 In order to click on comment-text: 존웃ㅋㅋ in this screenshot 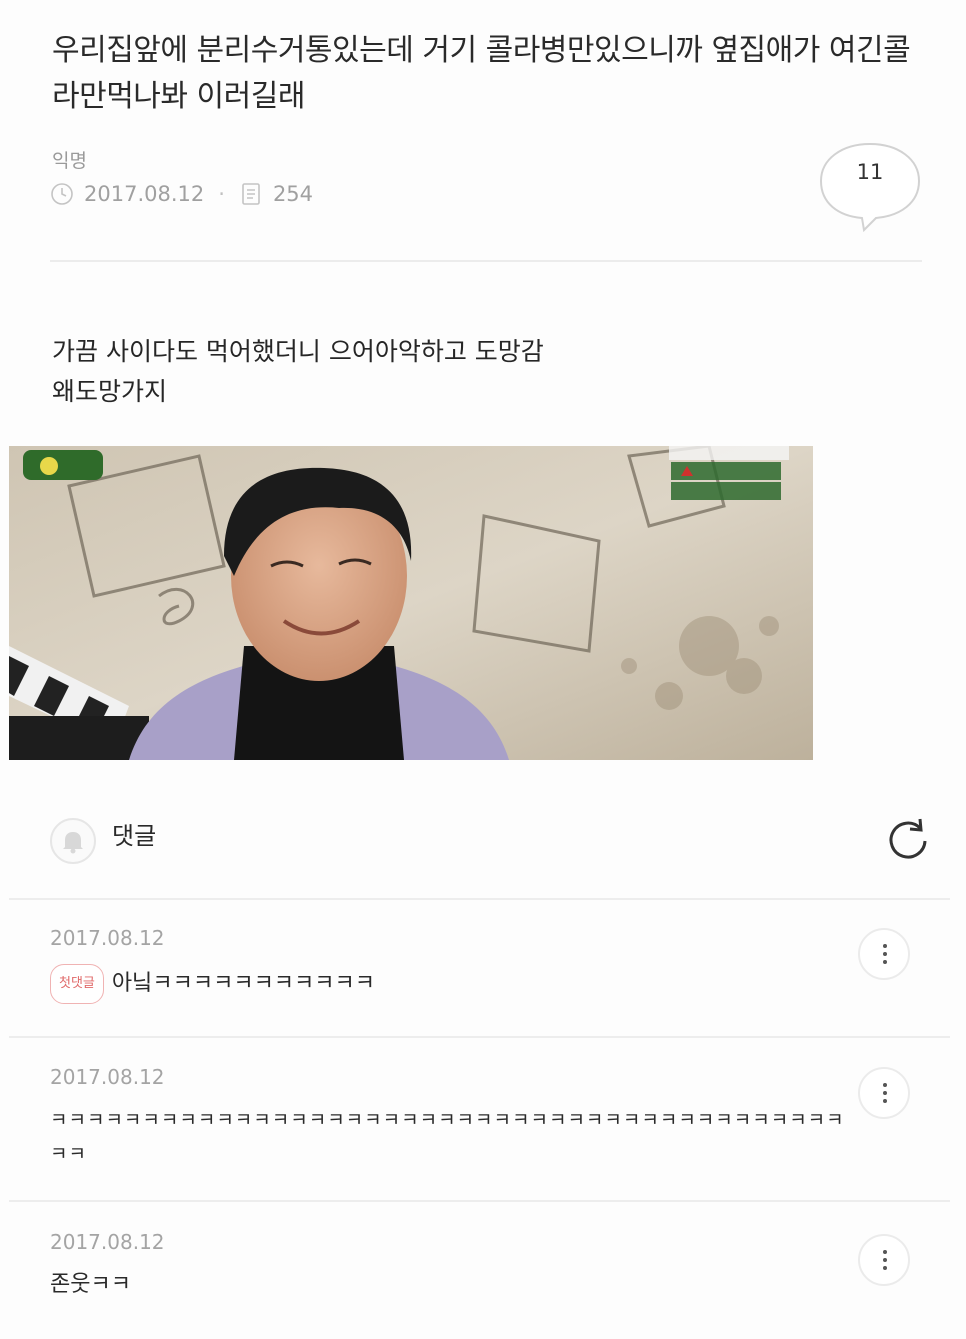, I will do `click(90, 1284)`.